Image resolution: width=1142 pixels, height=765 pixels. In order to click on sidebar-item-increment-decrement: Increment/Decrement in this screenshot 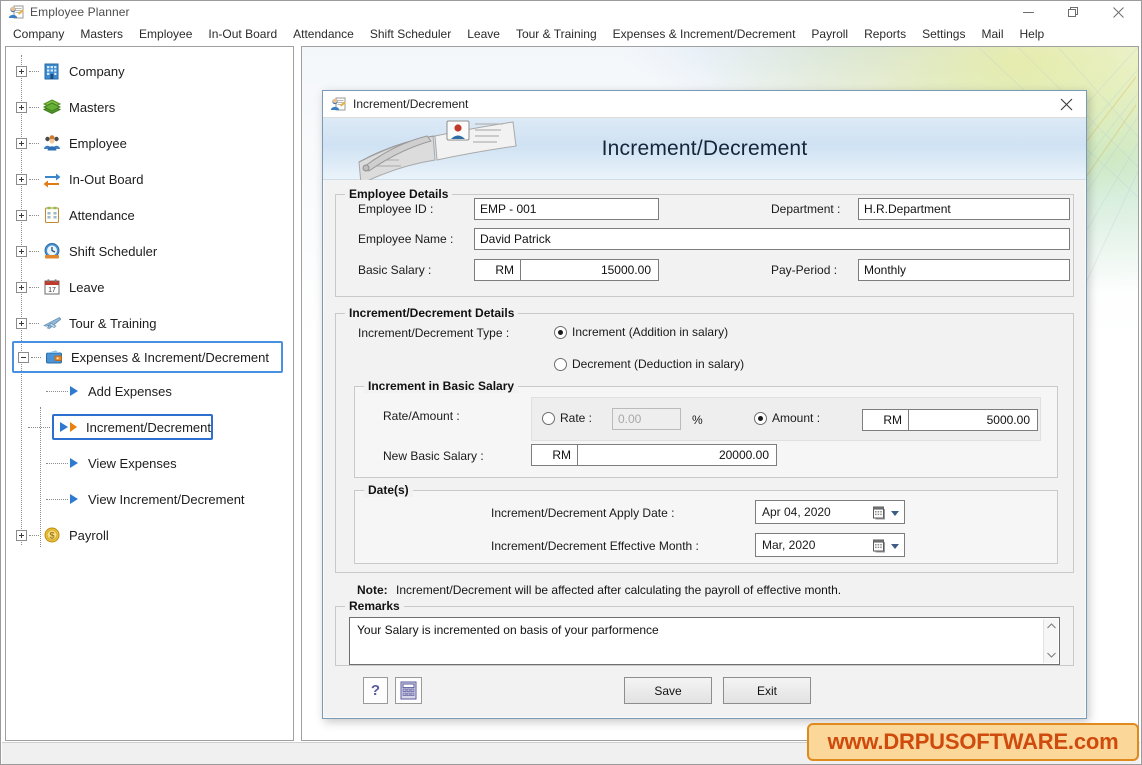, I will do `click(132, 427)`.